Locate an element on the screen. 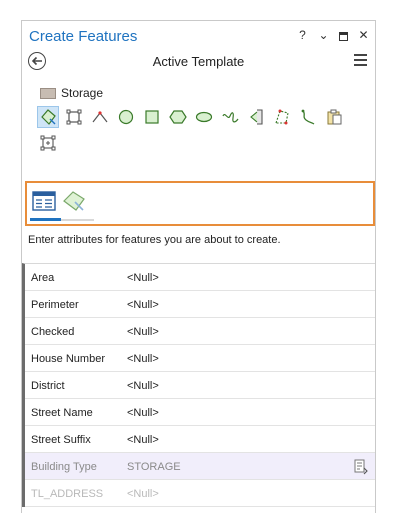 The width and height of the screenshot is (395, 513). freehand-tool-button is located at coordinates (230, 117).